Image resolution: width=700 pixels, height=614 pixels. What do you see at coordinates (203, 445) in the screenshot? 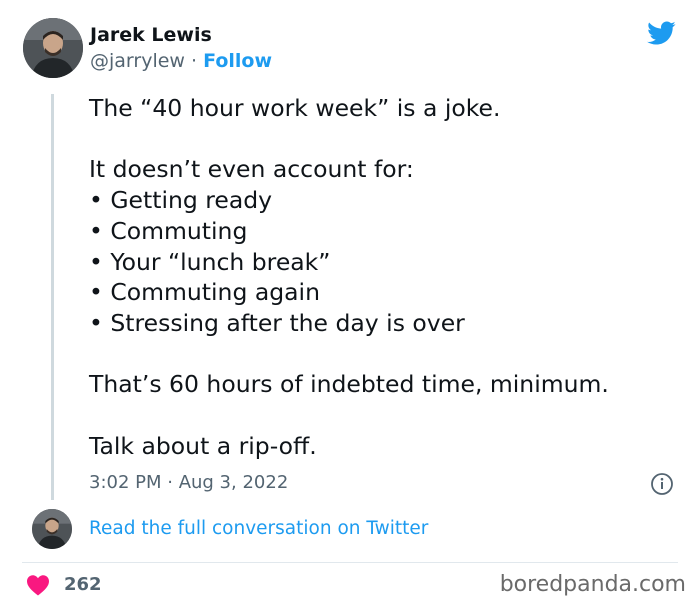
I see `tweet-line: Talk about a rip-off.` at bounding box center [203, 445].